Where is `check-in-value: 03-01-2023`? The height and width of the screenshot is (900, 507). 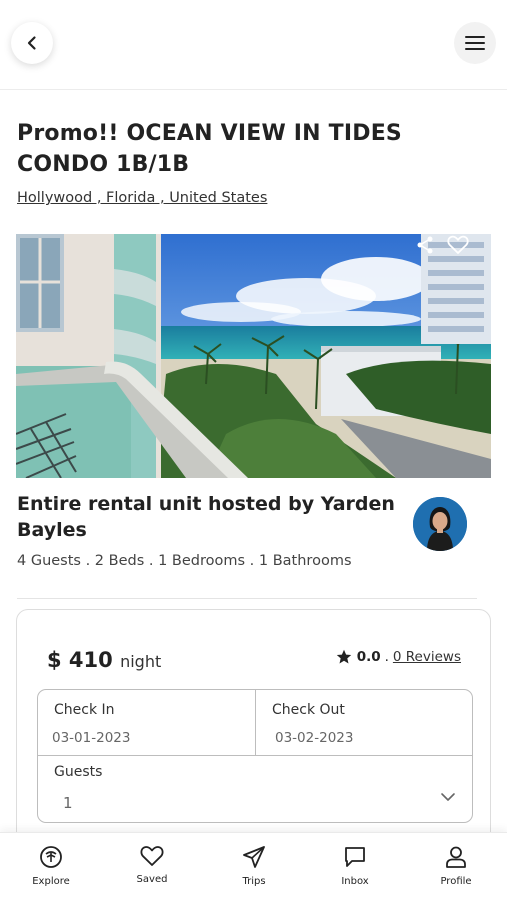 check-in-value: 03-01-2023 is located at coordinates (91, 738).